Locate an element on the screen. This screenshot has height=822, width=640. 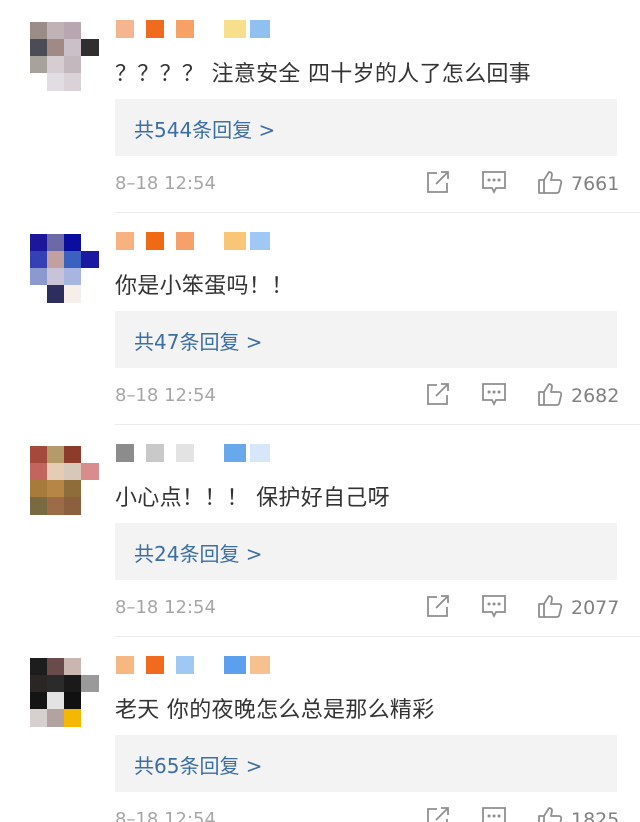
replies-link: 共544条回复 > is located at coordinates (366, 127).